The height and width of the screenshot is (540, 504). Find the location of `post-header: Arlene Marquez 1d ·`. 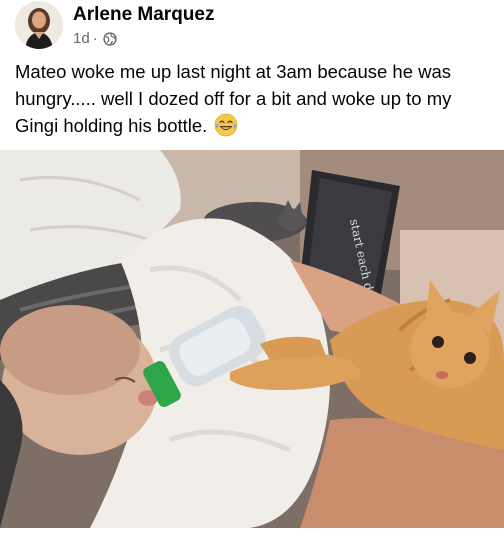

post-header: Arlene Marquez 1d · is located at coordinates (252, 30).